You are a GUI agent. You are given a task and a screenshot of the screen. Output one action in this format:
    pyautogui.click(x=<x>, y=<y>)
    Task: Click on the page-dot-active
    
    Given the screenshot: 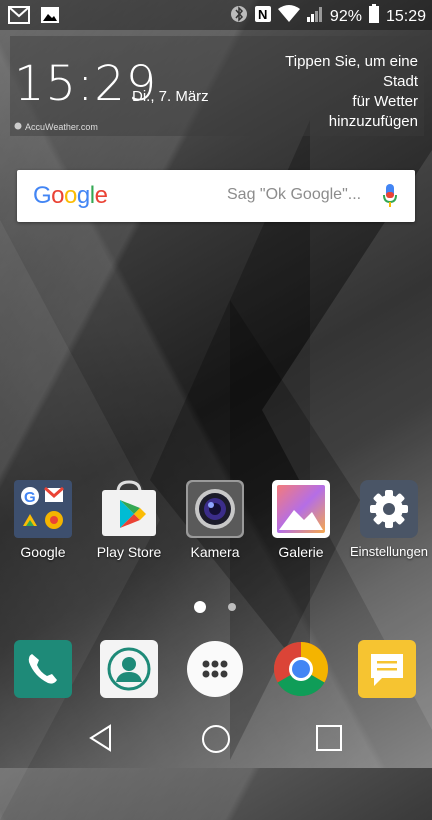 What is the action you would take?
    pyautogui.click(x=200, y=607)
    